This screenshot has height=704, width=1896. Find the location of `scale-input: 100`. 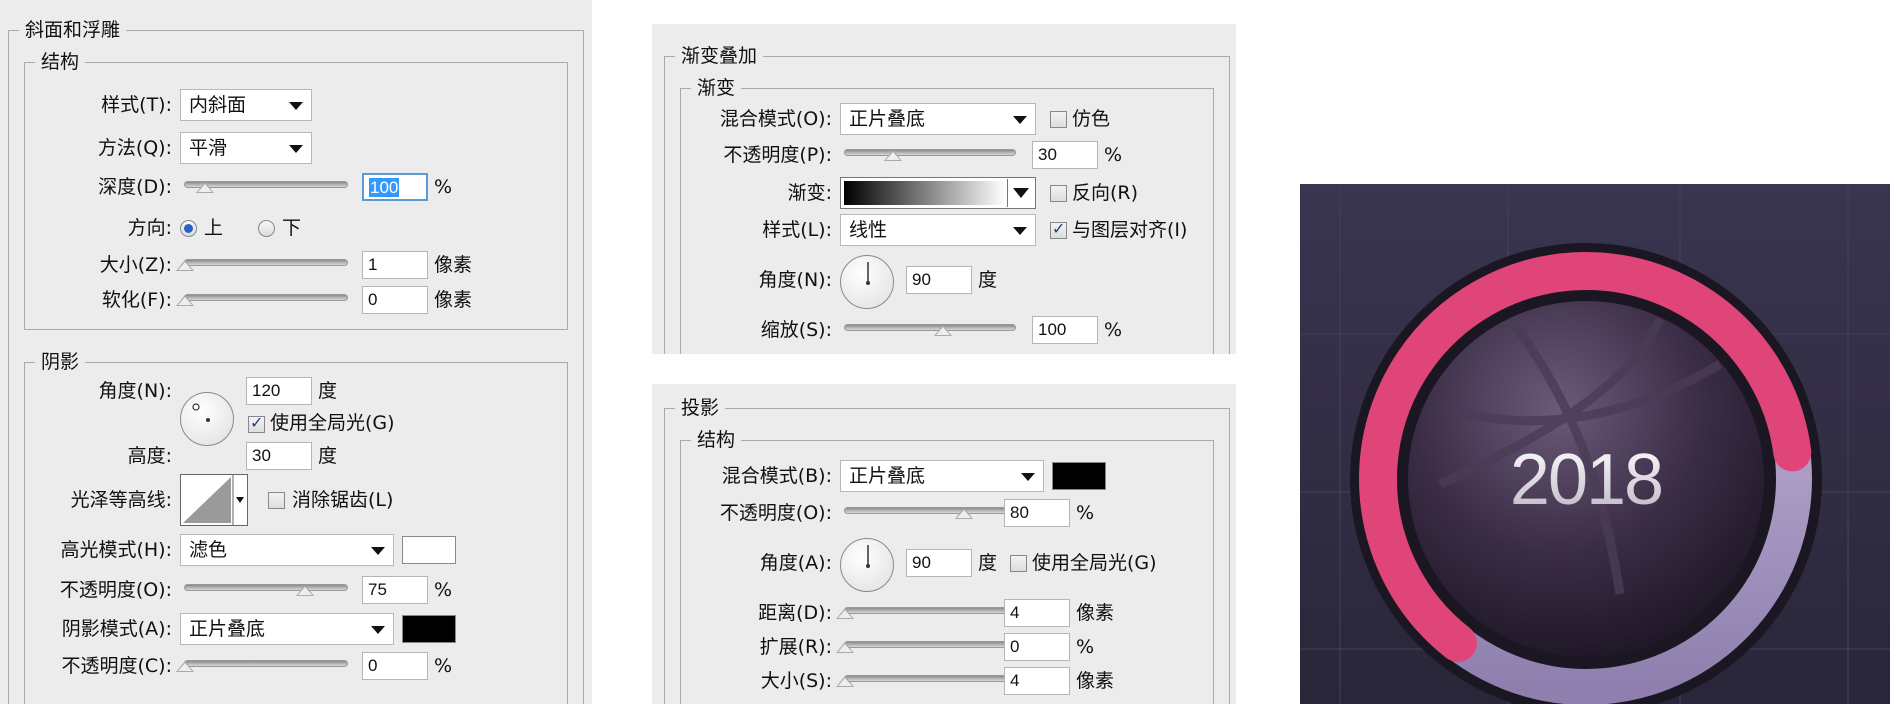

scale-input: 100 is located at coordinates (1065, 330).